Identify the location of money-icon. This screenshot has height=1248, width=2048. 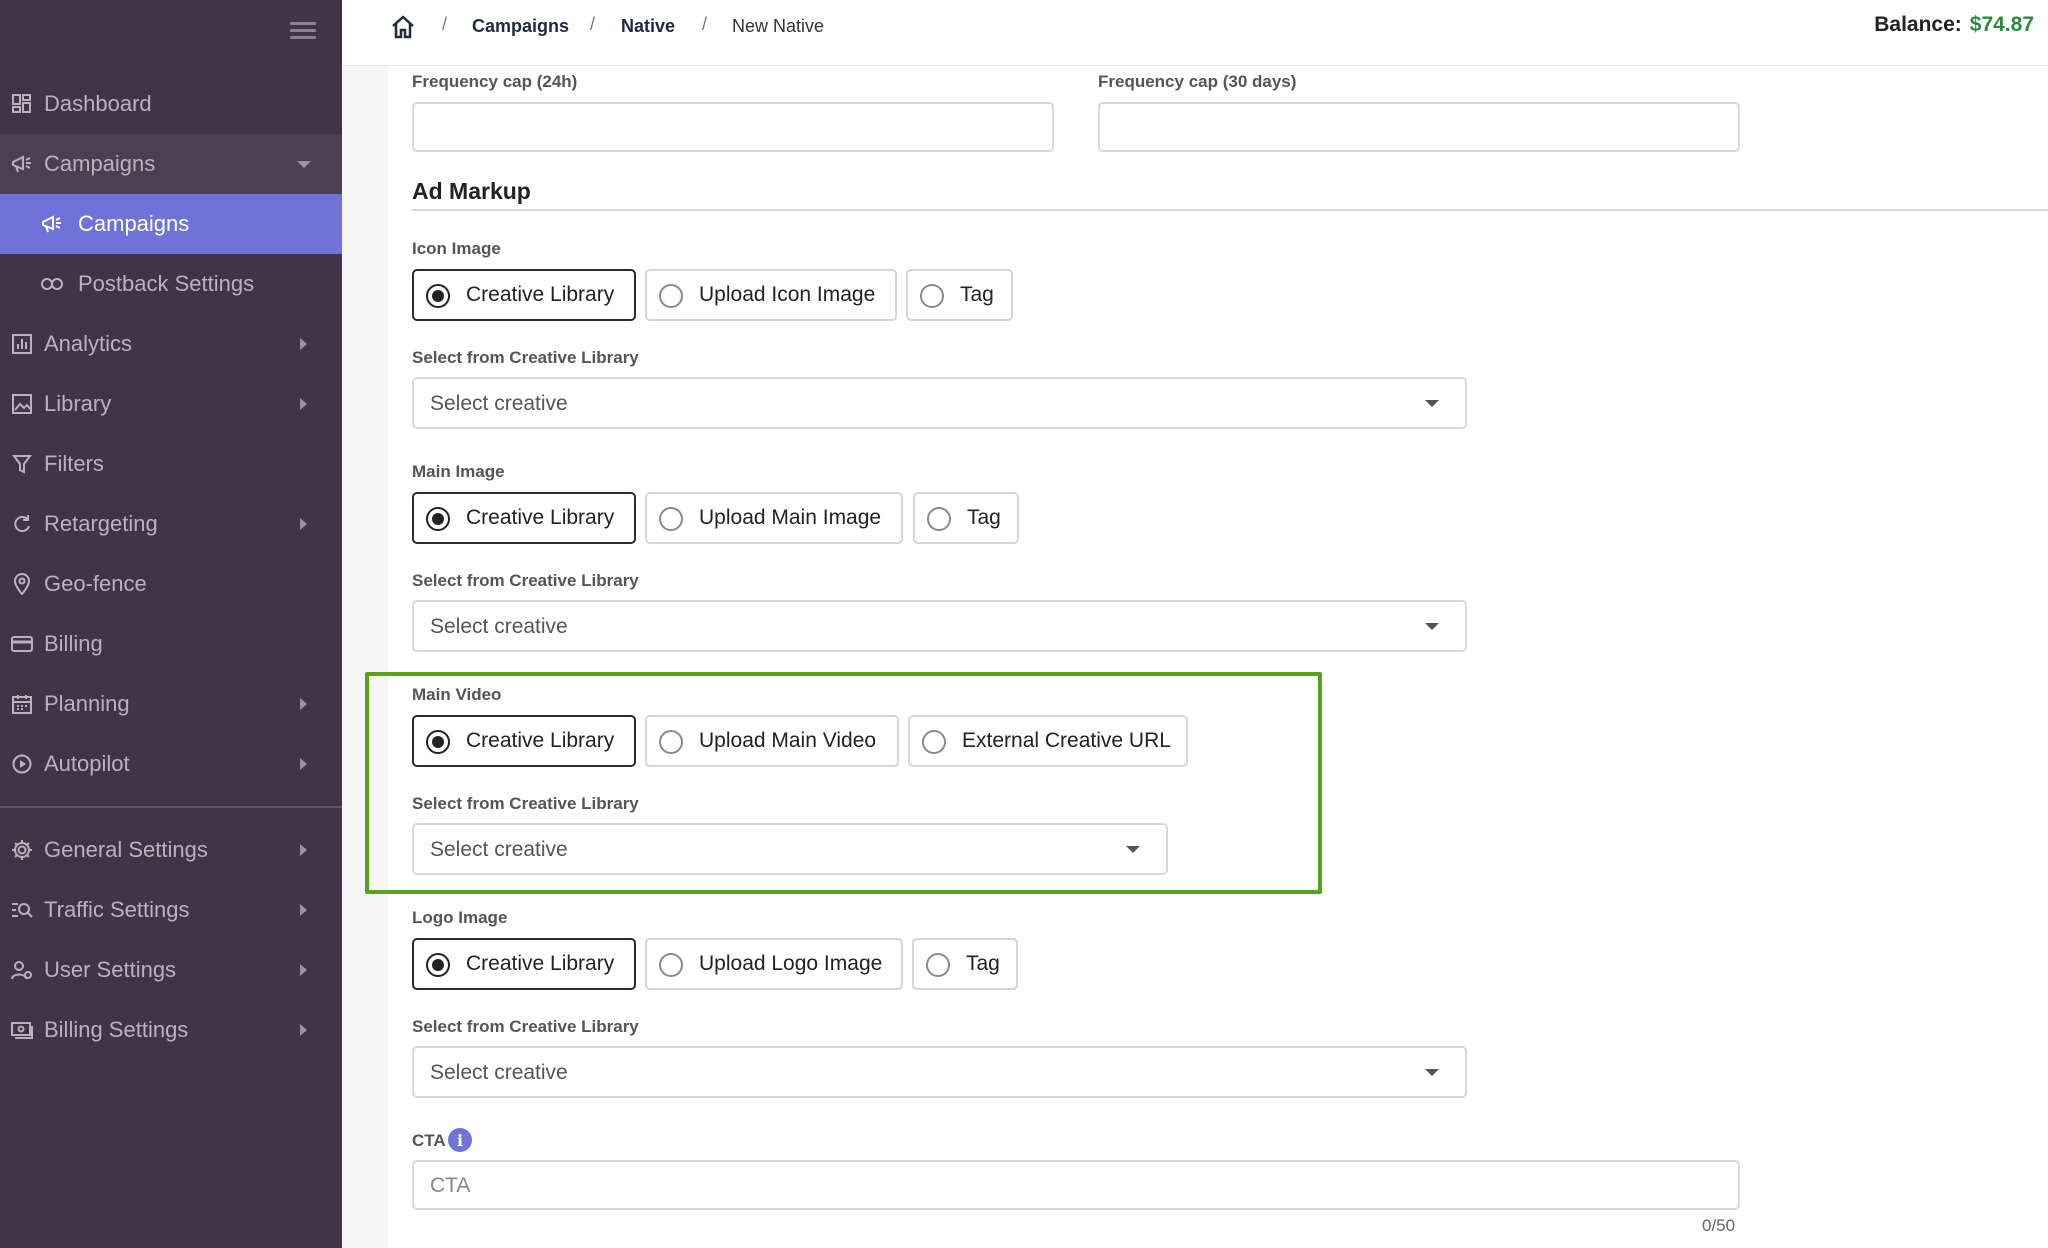
(22, 1030).